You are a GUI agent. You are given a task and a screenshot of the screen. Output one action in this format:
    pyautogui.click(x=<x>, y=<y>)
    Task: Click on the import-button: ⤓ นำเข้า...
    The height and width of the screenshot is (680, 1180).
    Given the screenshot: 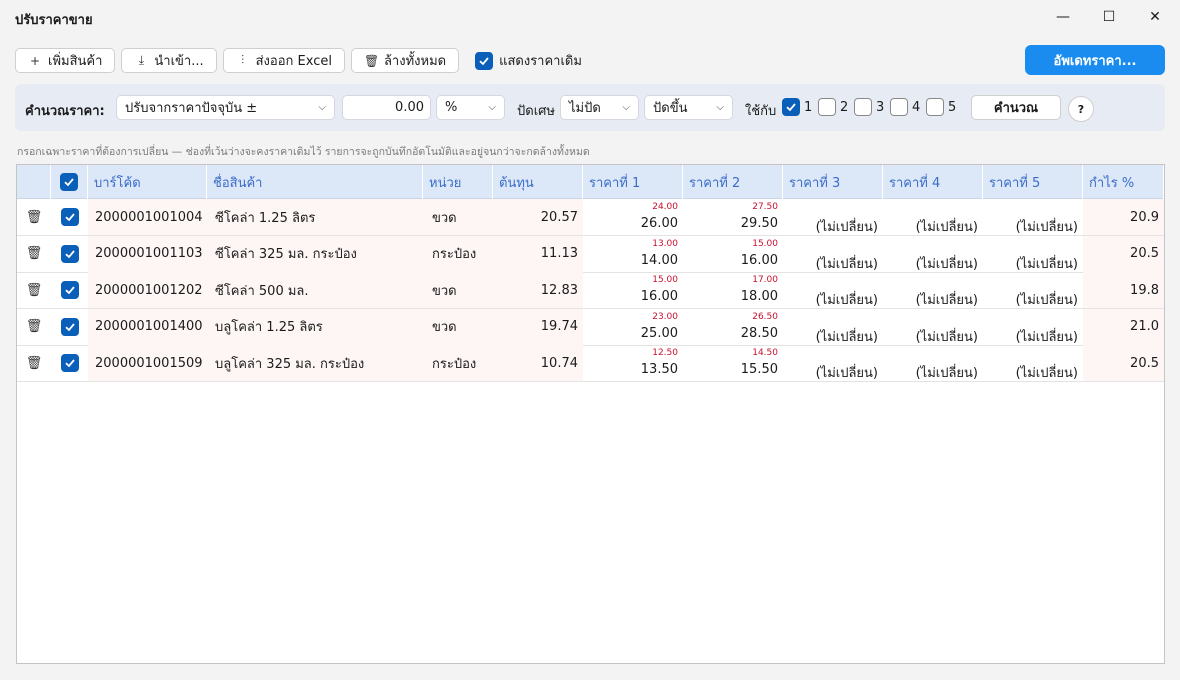 What is the action you would take?
    pyautogui.click(x=169, y=60)
    